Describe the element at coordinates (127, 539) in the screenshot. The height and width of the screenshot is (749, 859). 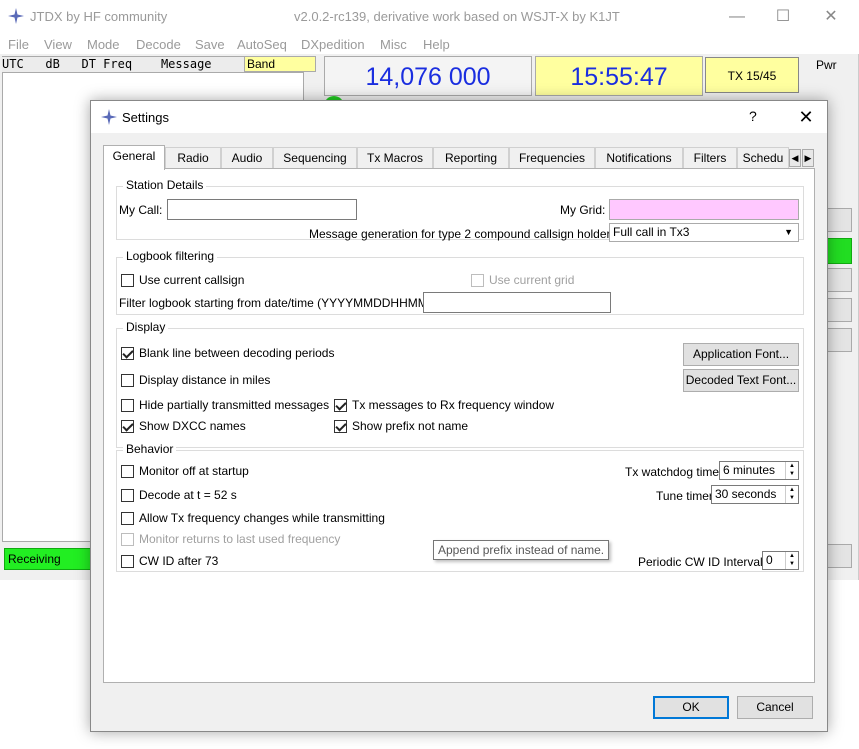
I see `monitor-returns-checkbox` at that location.